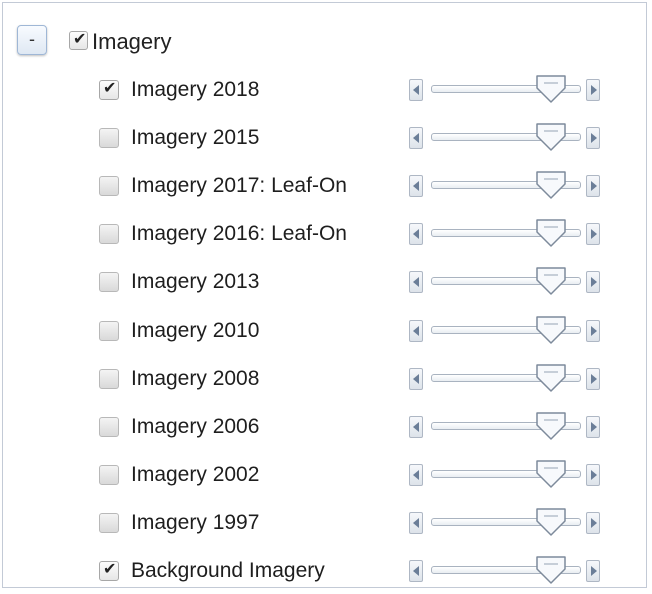 This screenshot has width=652, height=594. What do you see at coordinates (325, 285) in the screenshot?
I see `layer-row: Imagery 2013` at bounding box center [325, 285].